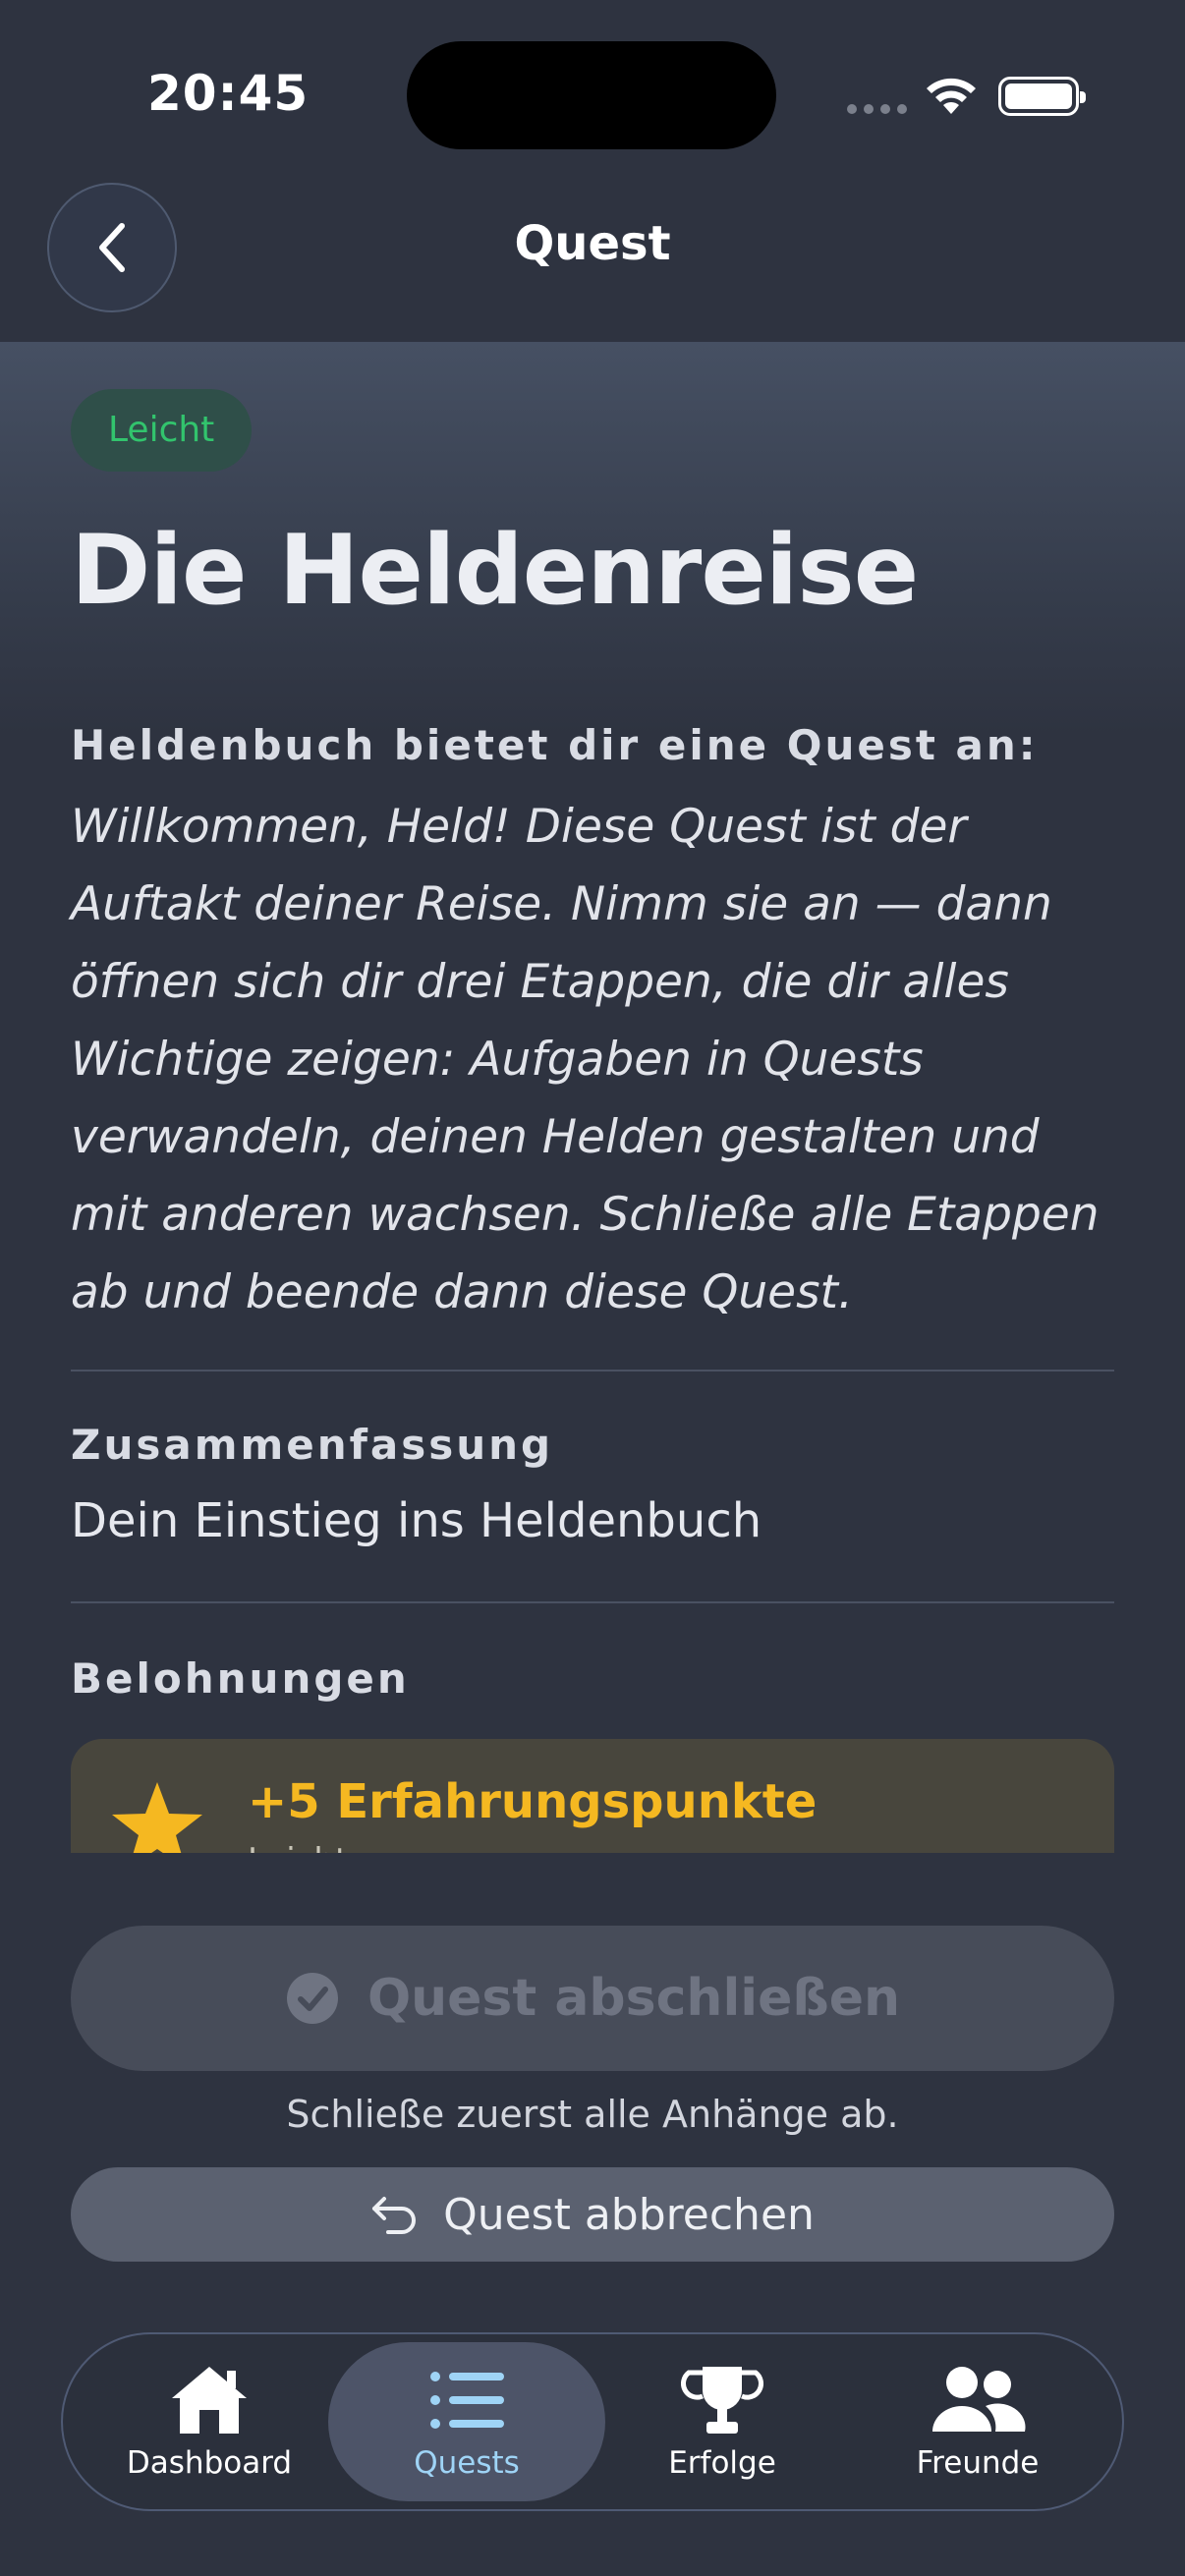 The height and width of the screenshot is (2576, 1185). What do you see at coordinates (210, 2463) in the screenshot?
I see `tab-label: Dashboard` at bounding box center [210, 2463].